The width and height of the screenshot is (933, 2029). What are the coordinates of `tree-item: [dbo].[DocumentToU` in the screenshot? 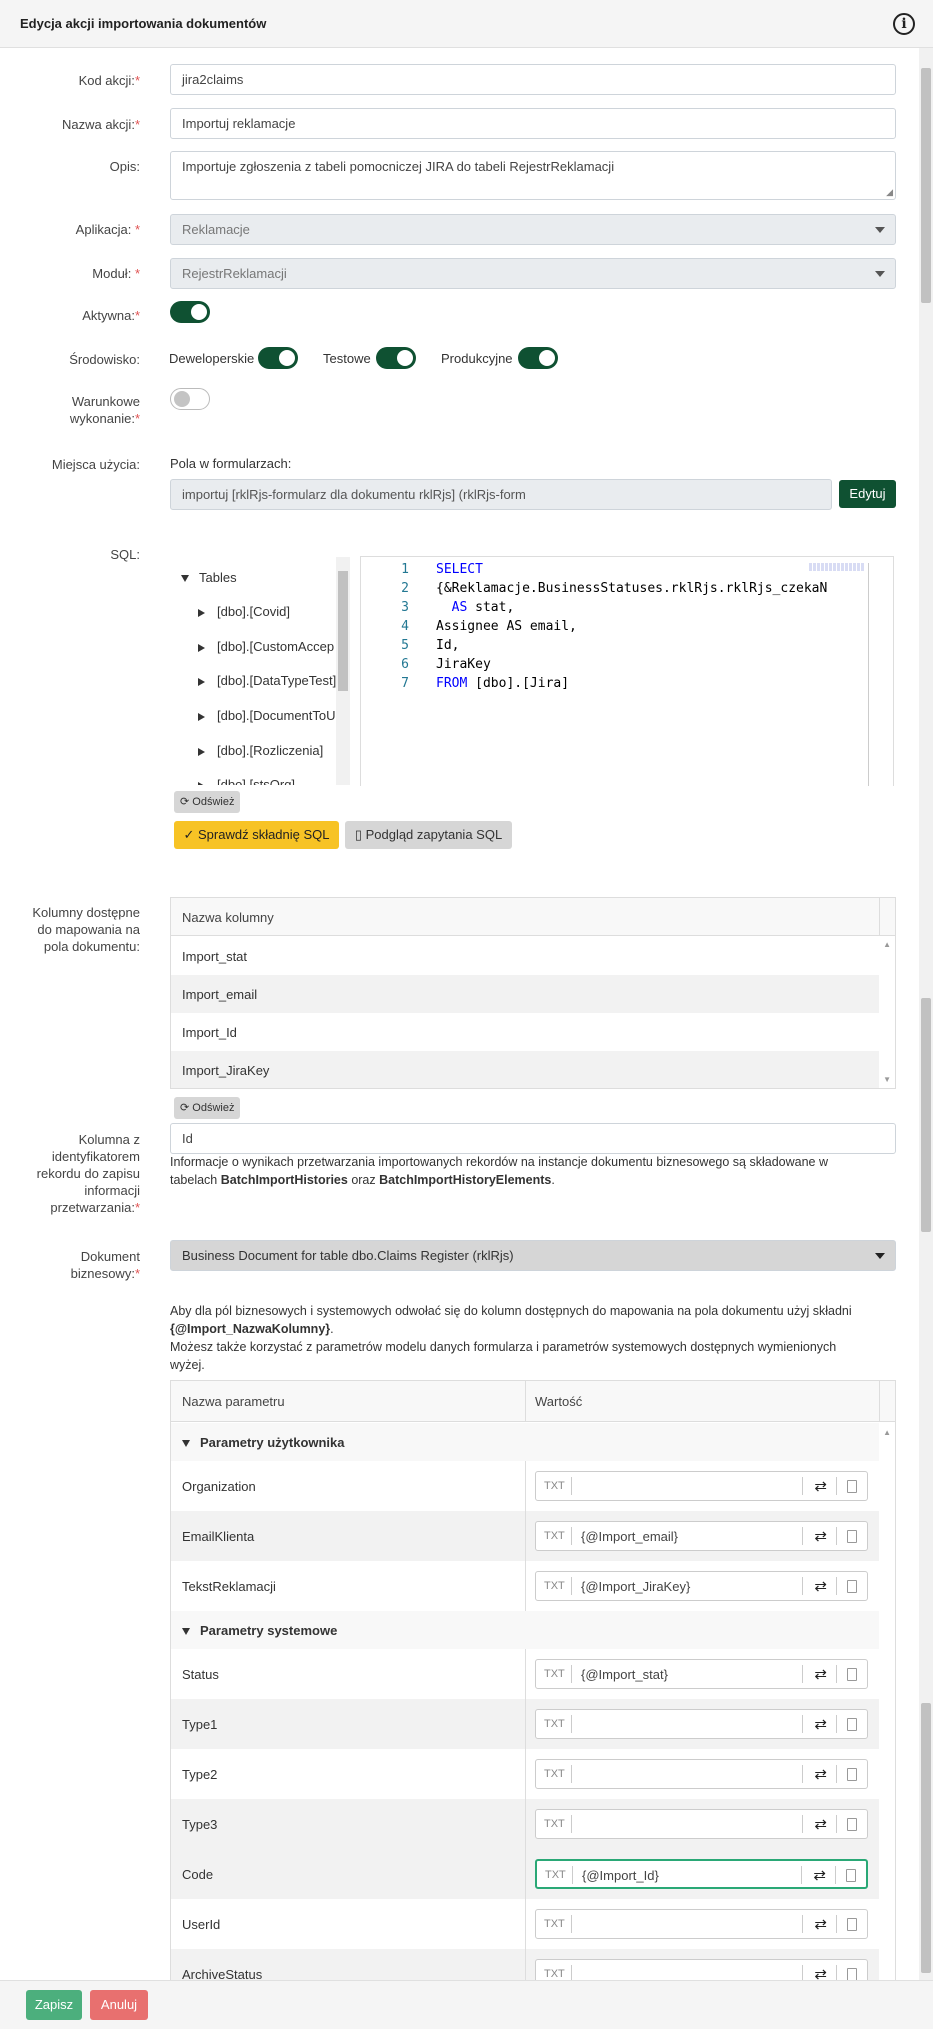 It's located at (267, 715).